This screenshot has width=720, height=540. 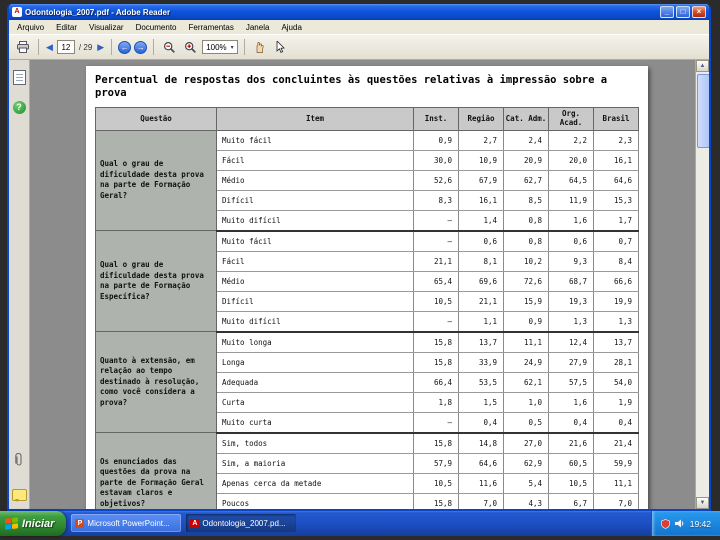 What do you see at coordinates (85, 47) in the screenshot?
I see `page-count-label: / 29` at bounding box center [85, 47].